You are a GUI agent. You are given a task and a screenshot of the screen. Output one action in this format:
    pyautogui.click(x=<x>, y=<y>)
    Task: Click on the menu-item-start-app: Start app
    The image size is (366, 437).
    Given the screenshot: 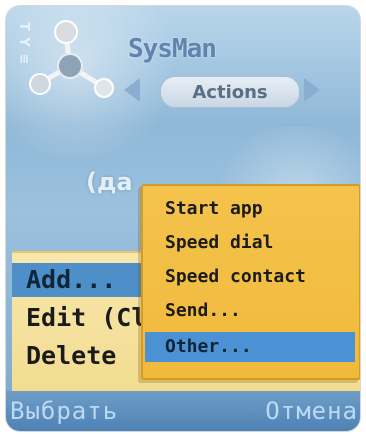 What is the action you would take?
    pyautogui.click(x=250, y=209)
    